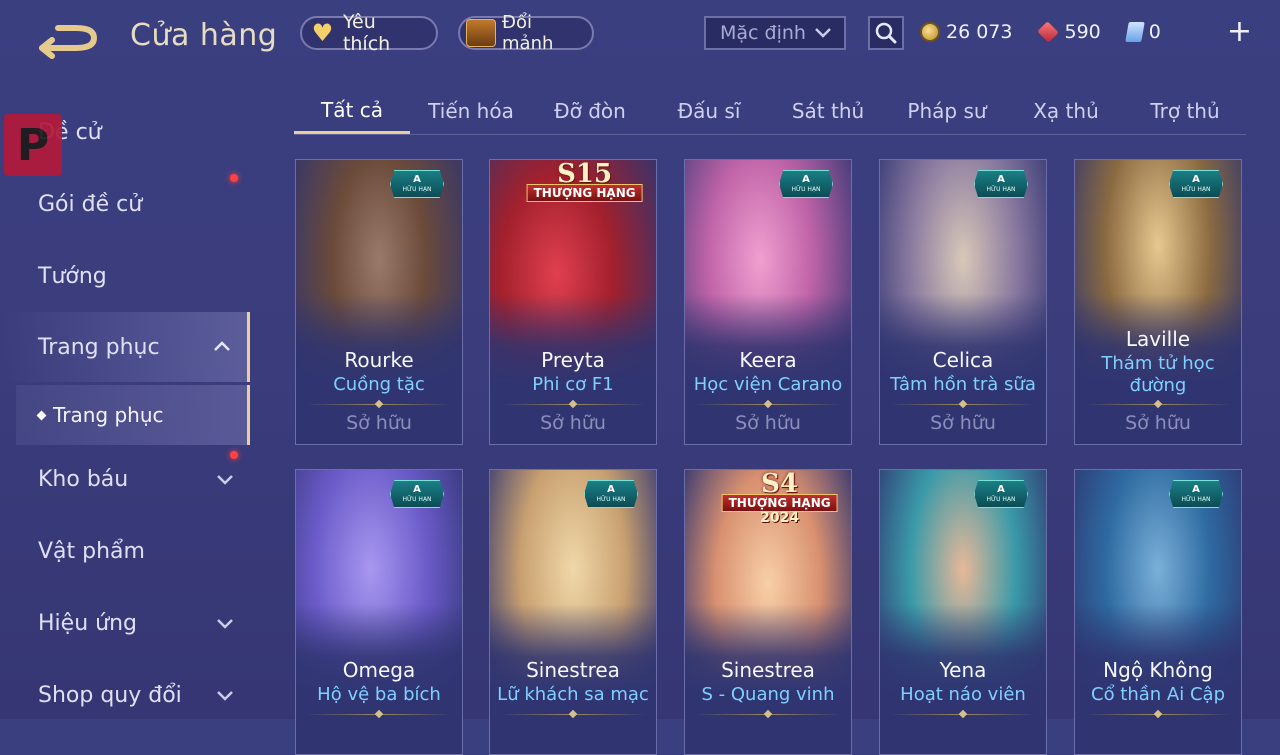 The width and height of the screenshot is (1280, 755). Describe the element at coordinates (379, 384) in the screenshot. I see `skin-name: Cuồng tặc` at that location.